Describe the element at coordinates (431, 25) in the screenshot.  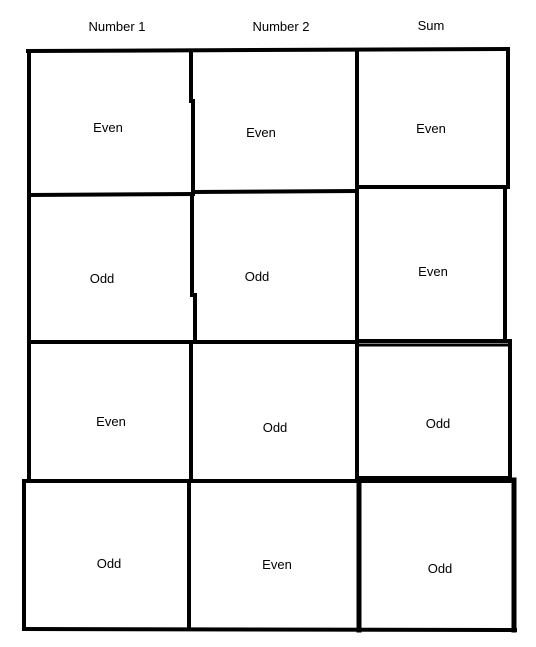
I see `header-sum: Sum` at that location.